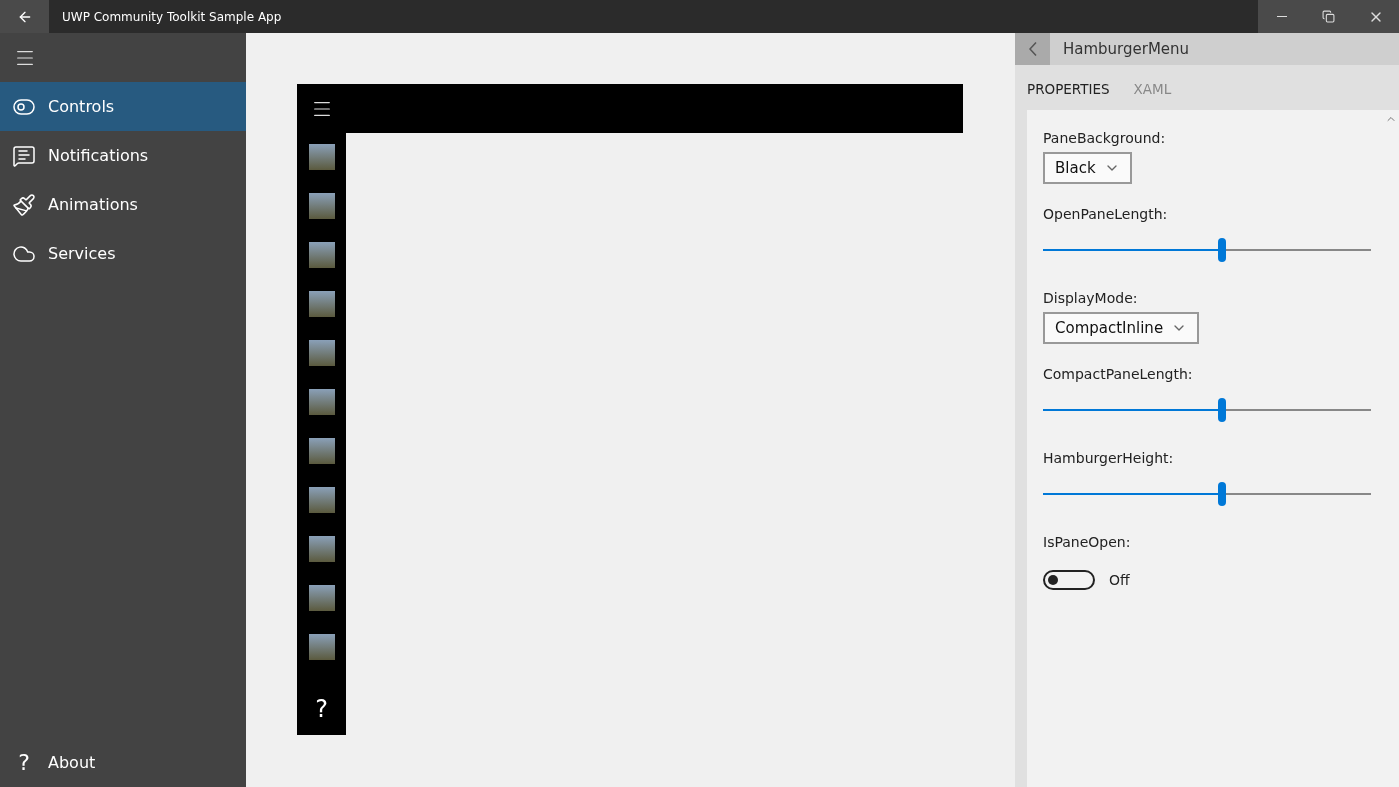 Image resolution: width=1399 pixels, height=787 pixels. Describe the element at coordinates (1032, 49) in the screenshot. I see `back-icon` at that location.